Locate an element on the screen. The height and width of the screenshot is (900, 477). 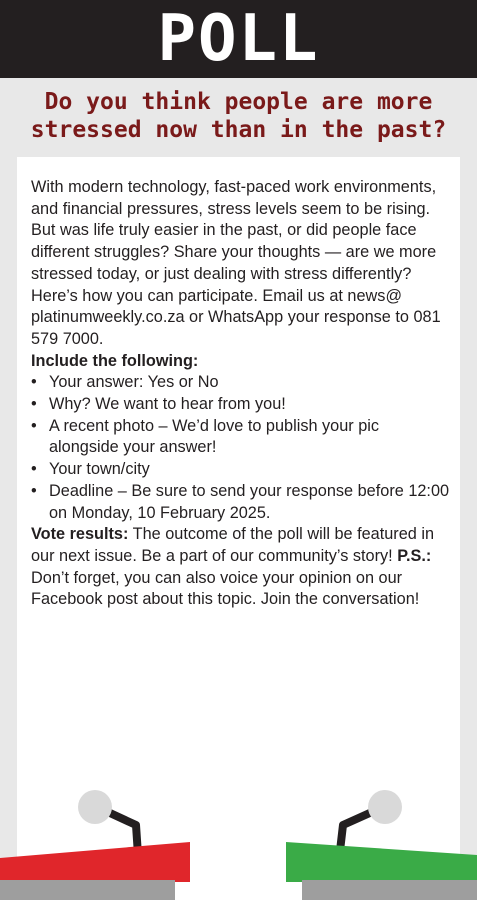
question-line-2: stressed now than in the past? is located at coordinates (238, 130).